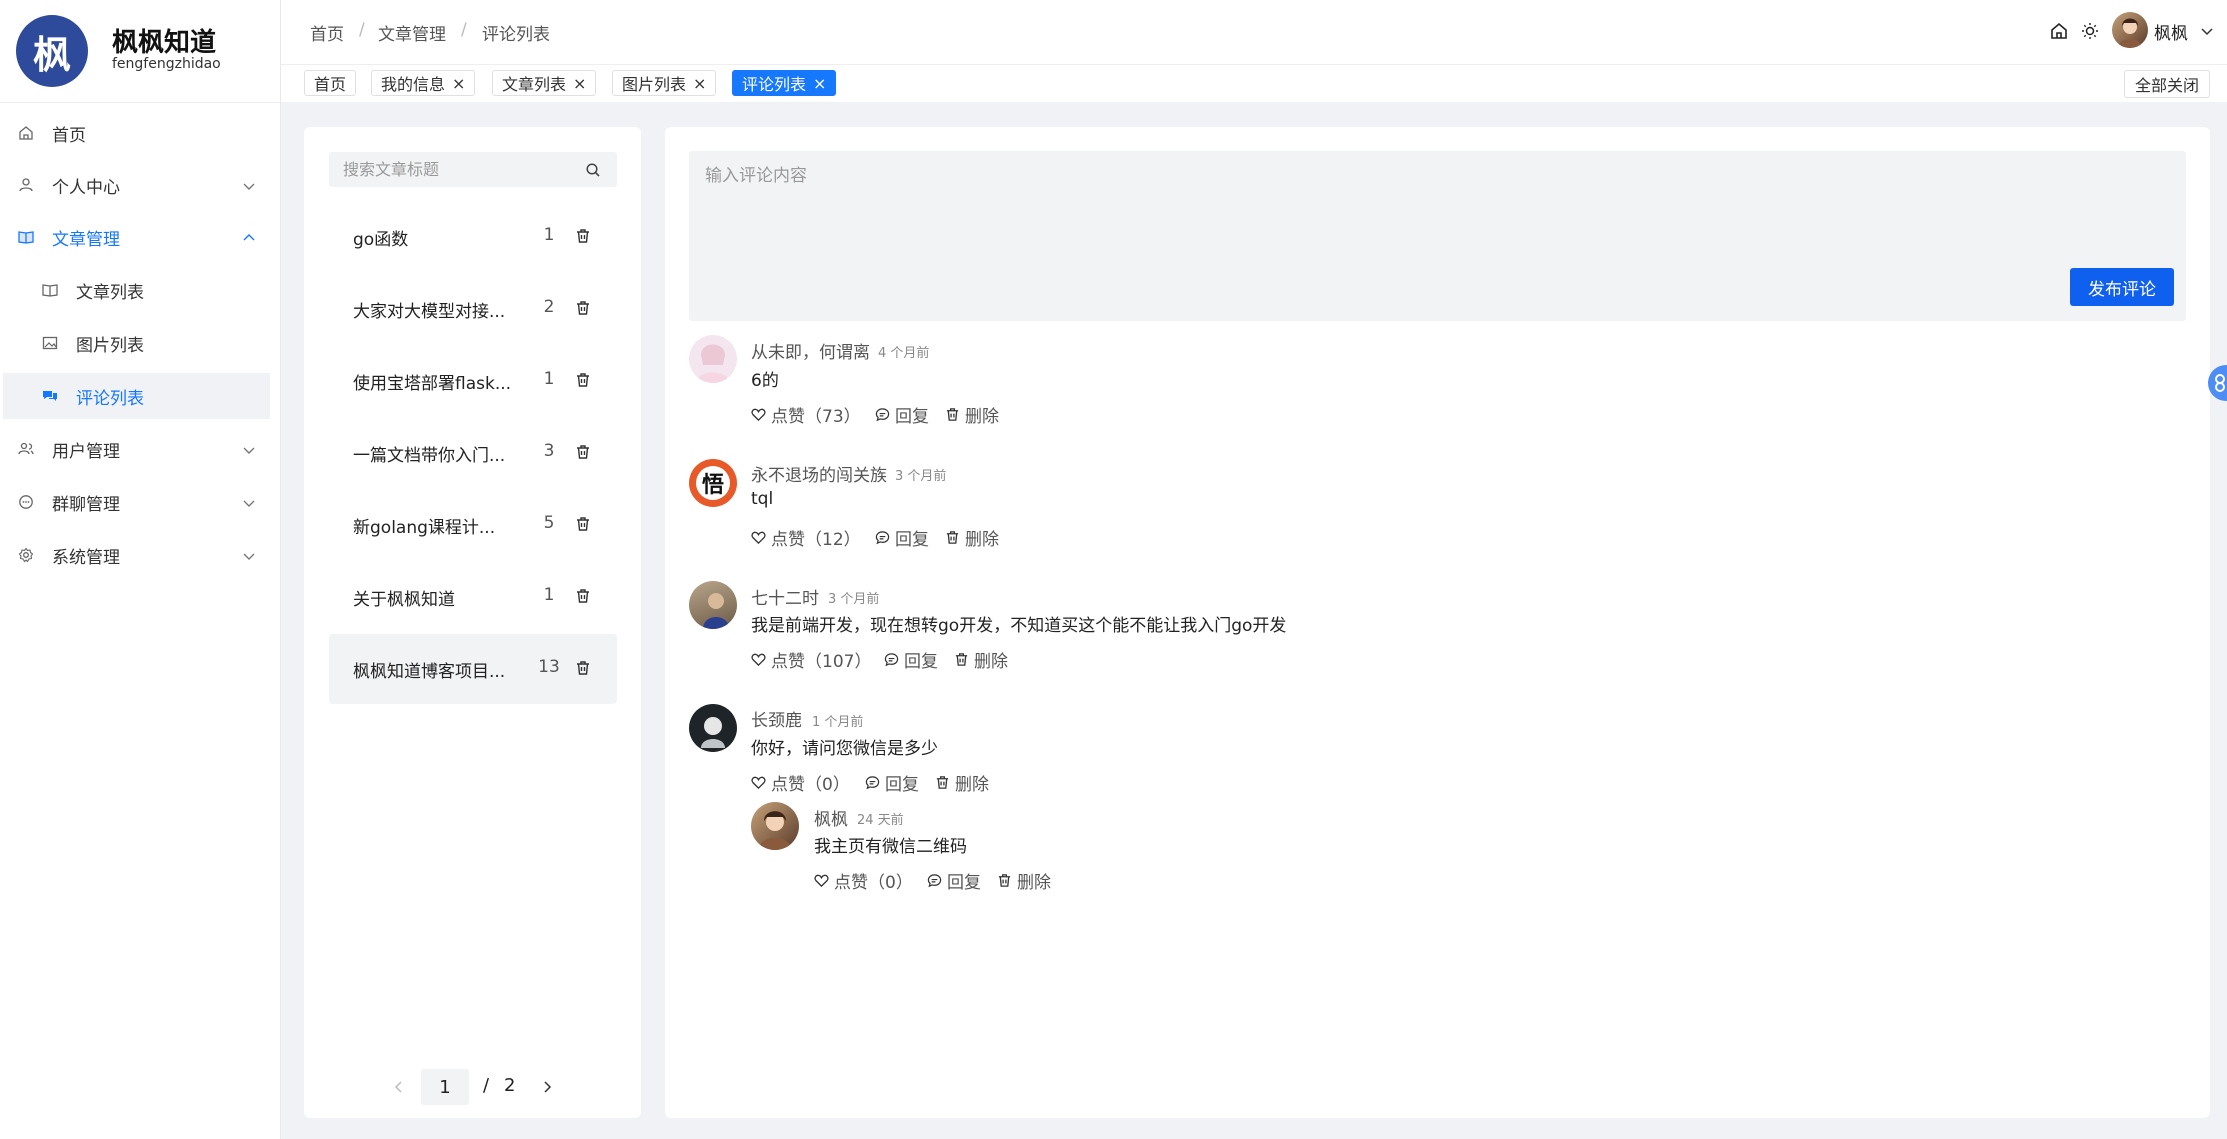  What do you see at coordinates (473, 669) in the screenshot?
I see `article-row-selected: 枫枫知道博客项目... 13` at bounding box center [473, 669].